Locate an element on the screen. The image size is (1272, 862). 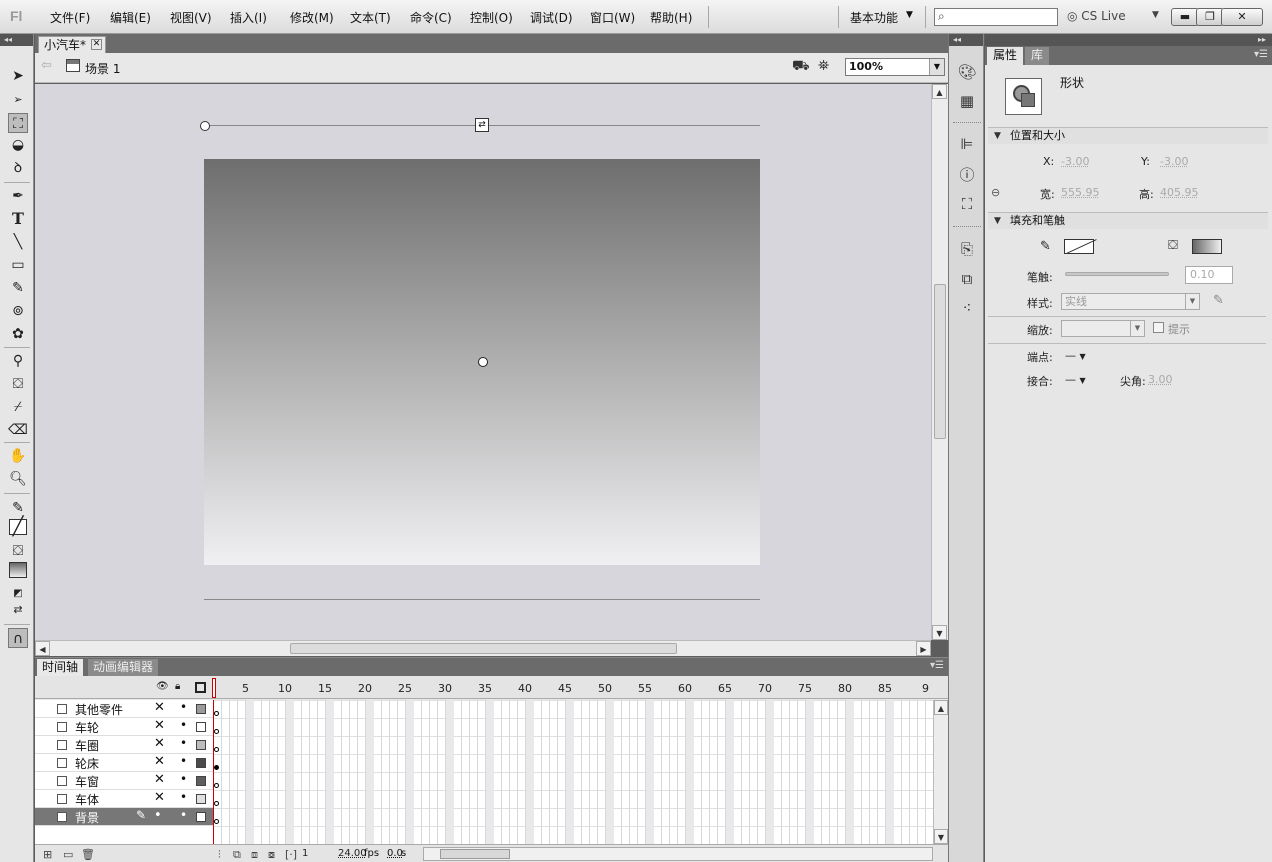
menu-help: 帮助(H) is located at coordinates (671, 17).